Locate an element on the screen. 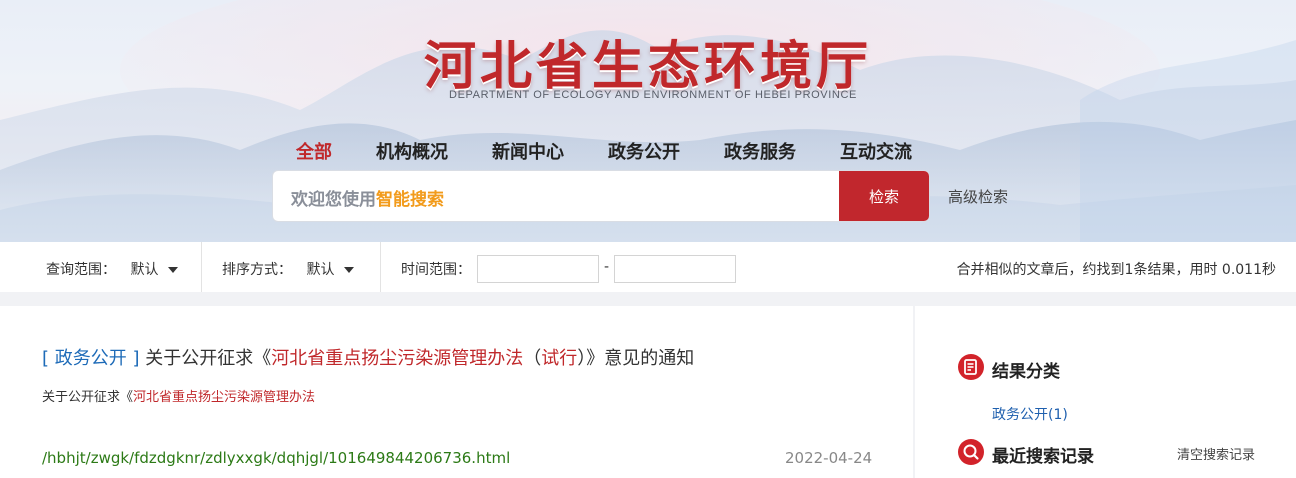 This screenshot has height=478, width=1296. result-title-after: 》意见的通知 is located at coordinates (640, 358).